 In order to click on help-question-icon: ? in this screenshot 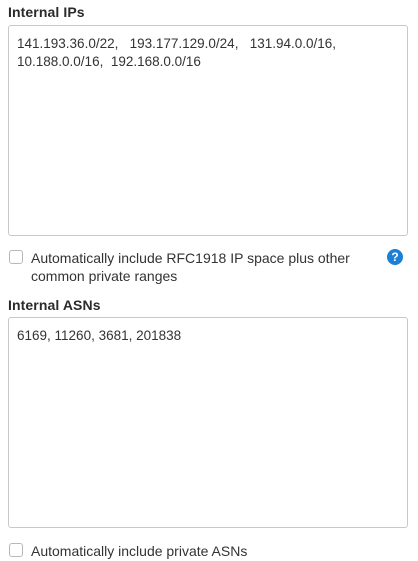, I will do `click(395, 257)`.